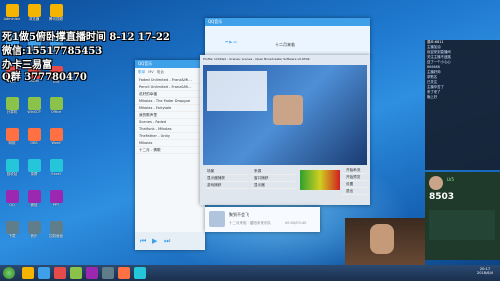  Describe the element at coordinates (354, 191) in the screenshot. I see `exit-button: 退出` at that location.